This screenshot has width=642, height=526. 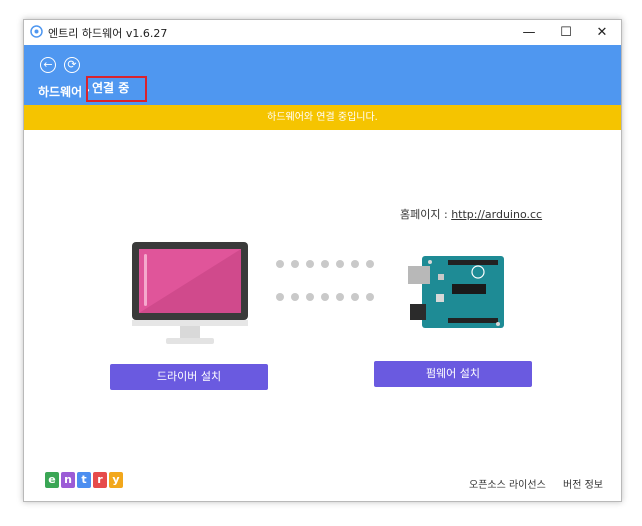 I want to click on close-button: ✕, so click(x=602, y=32).